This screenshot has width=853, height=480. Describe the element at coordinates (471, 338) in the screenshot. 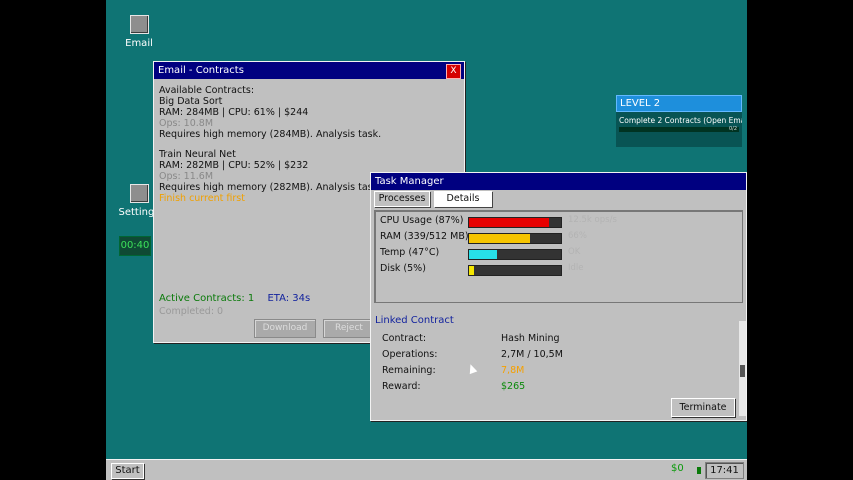

I see `linked-row-contract: Contract: Hash Mining` at that location.